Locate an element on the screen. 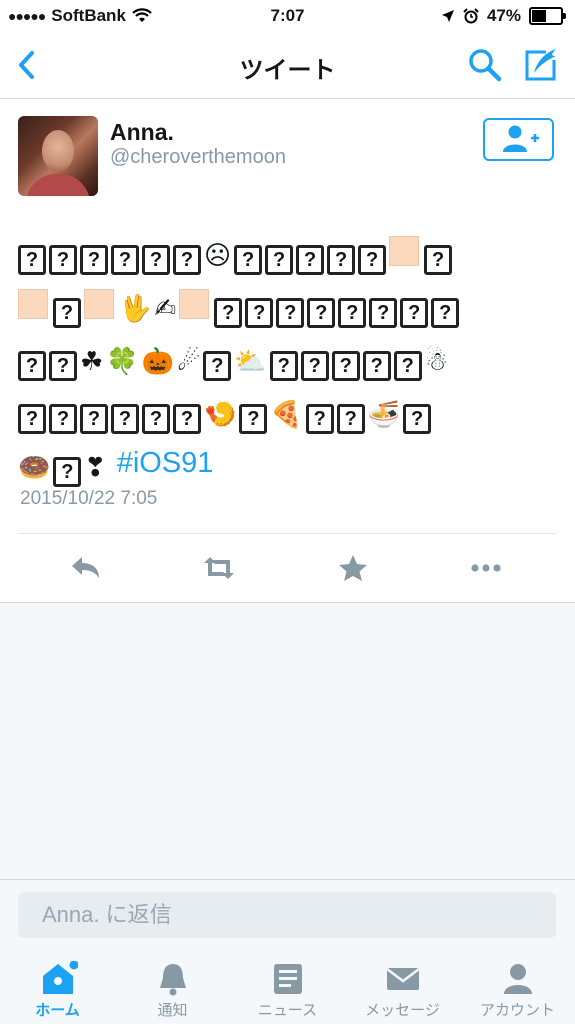  user-handle: @cheroverthemoon is located at coordinates (198, 157).